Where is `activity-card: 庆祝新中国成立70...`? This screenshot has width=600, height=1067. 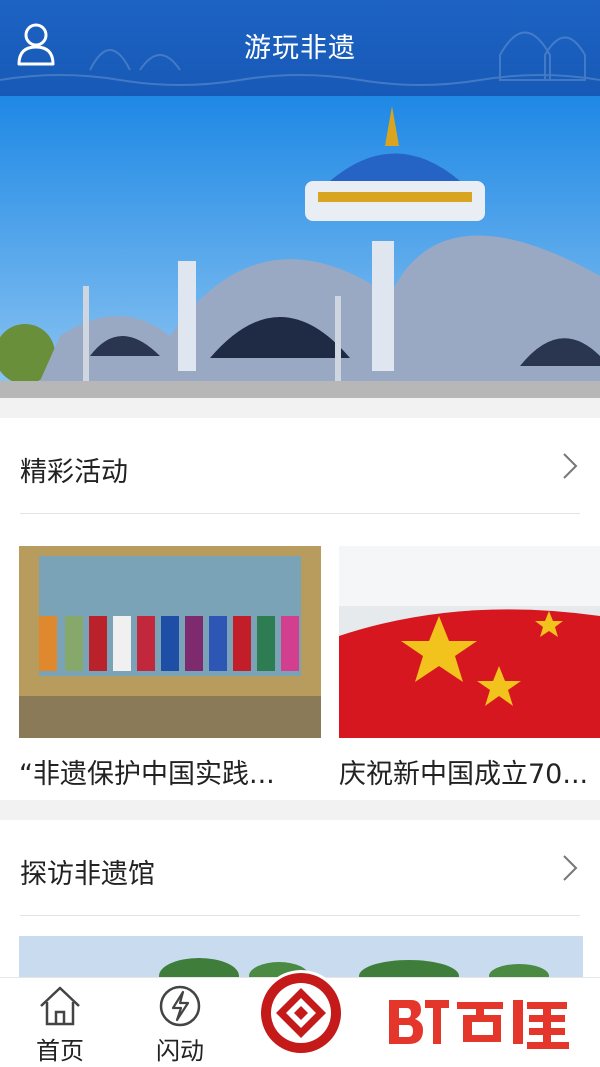
activity-card: 庆祝新中国成立70... is located at coordinates (469, 668).